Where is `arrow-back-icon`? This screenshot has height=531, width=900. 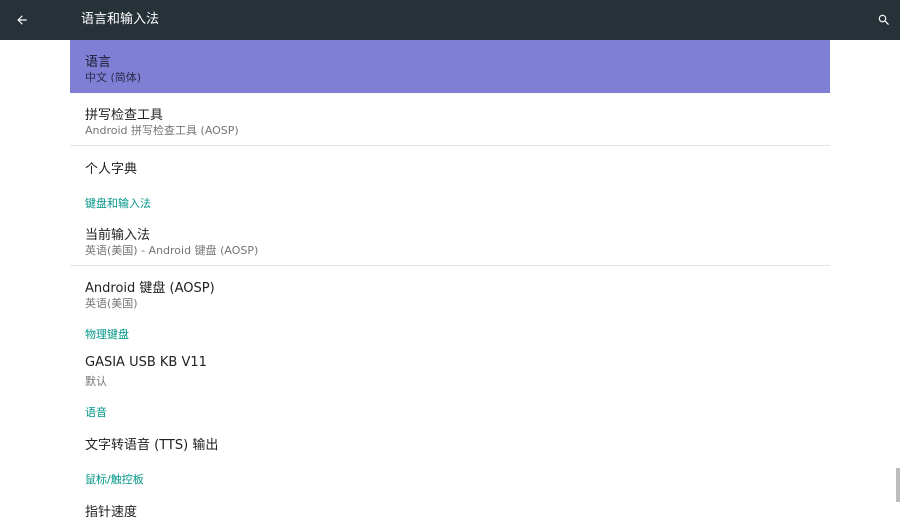
arrow-back-icon is located at coordinates (22, 20).